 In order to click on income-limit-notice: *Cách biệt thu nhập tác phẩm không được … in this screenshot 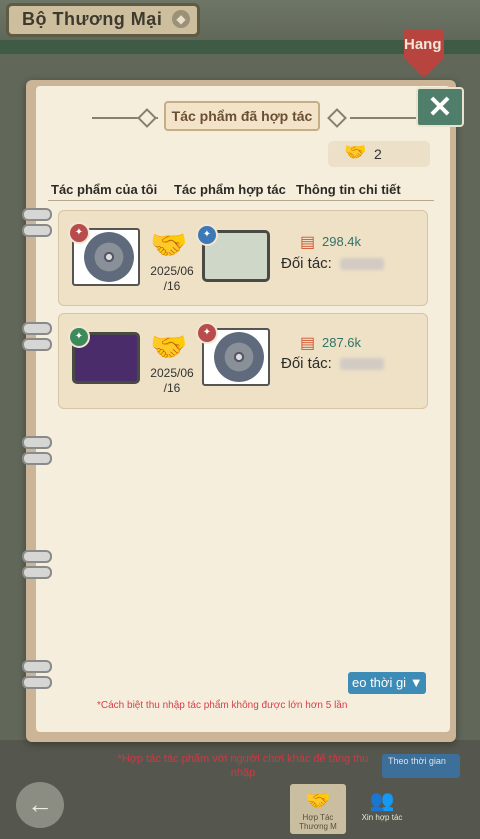, I will do `click(222, 705)`.